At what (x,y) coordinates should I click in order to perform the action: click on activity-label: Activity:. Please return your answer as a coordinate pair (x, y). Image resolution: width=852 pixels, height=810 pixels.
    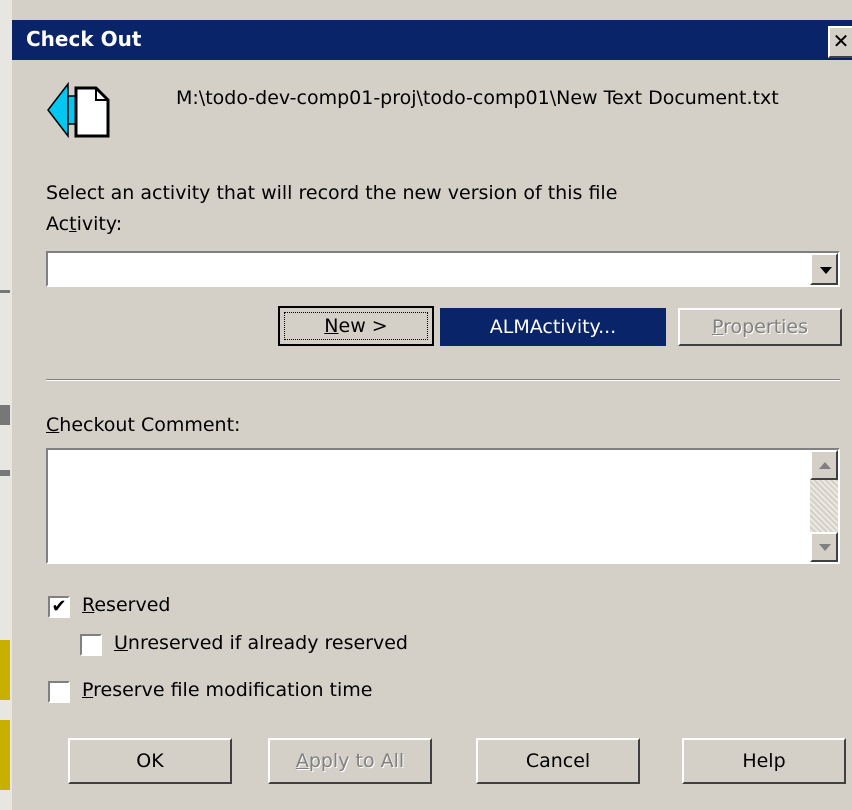
    Looking at the image, I should click on (84, 224).